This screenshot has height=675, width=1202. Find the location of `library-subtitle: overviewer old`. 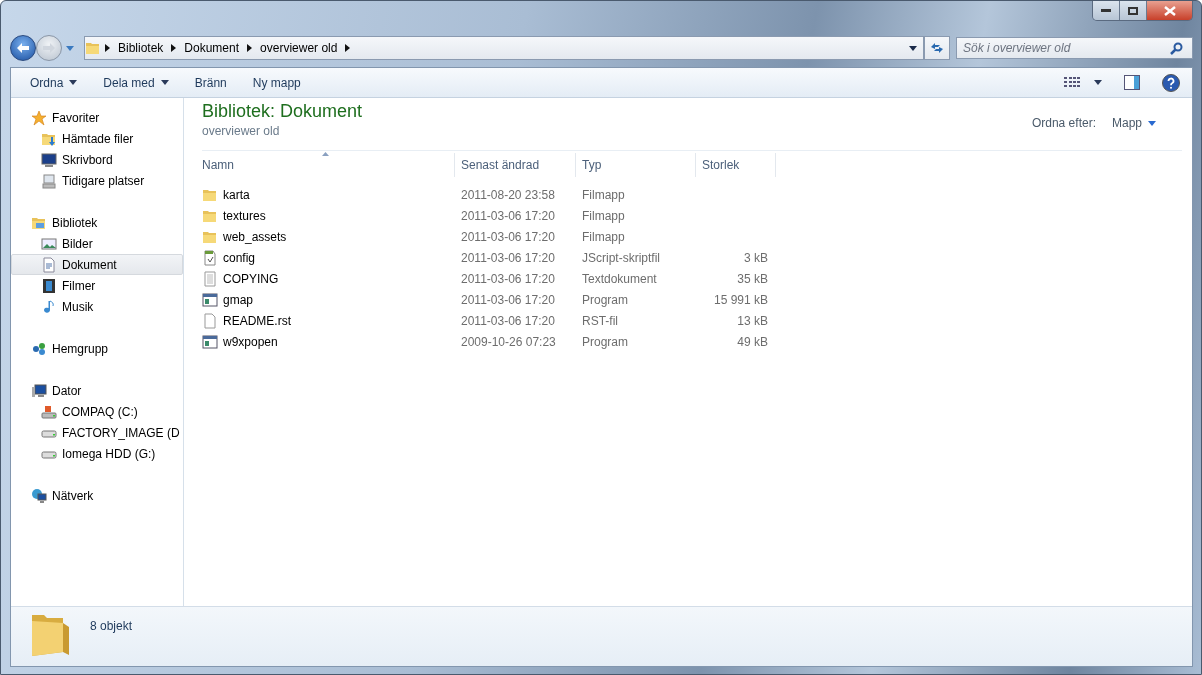

library-subtitle: overviewer old is located at coordinates (241, 131).